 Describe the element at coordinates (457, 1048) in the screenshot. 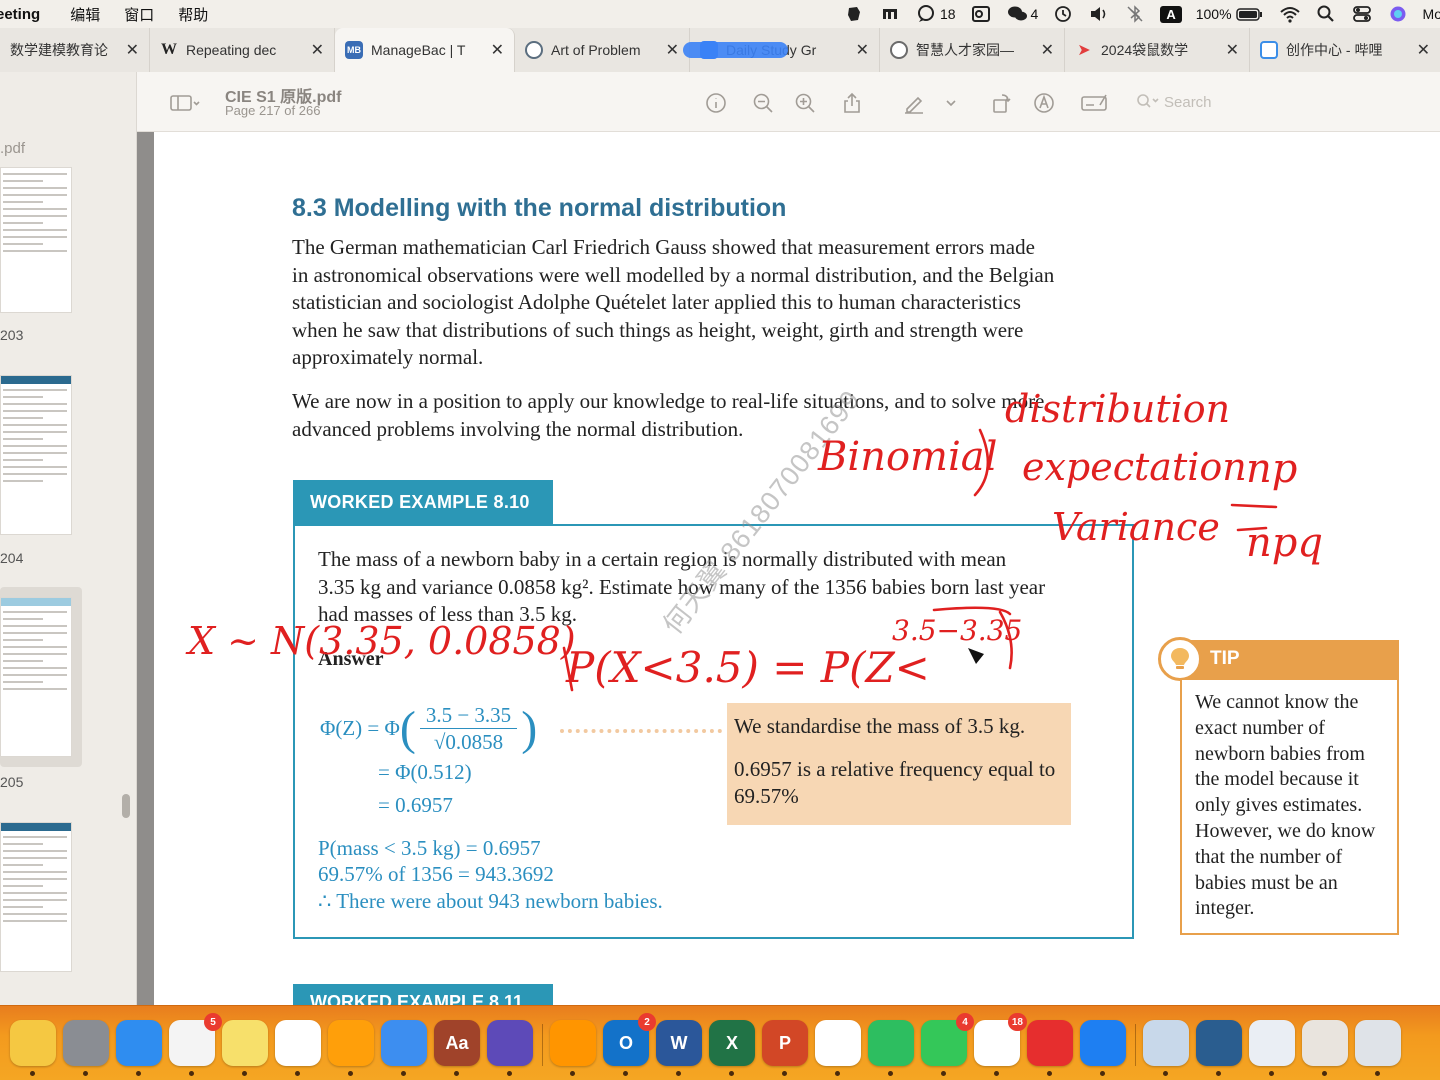

I see `dock-dictionary-icon: Aa` at that location.